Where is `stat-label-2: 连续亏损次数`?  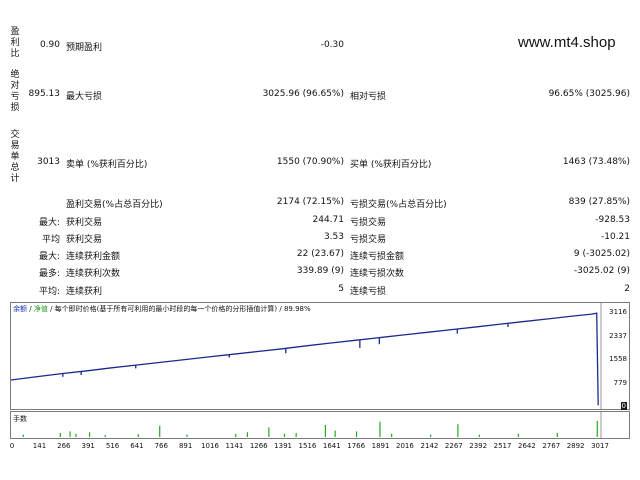 stat-label-2: 连续亏损次数 is located at coordinates (377, 274).